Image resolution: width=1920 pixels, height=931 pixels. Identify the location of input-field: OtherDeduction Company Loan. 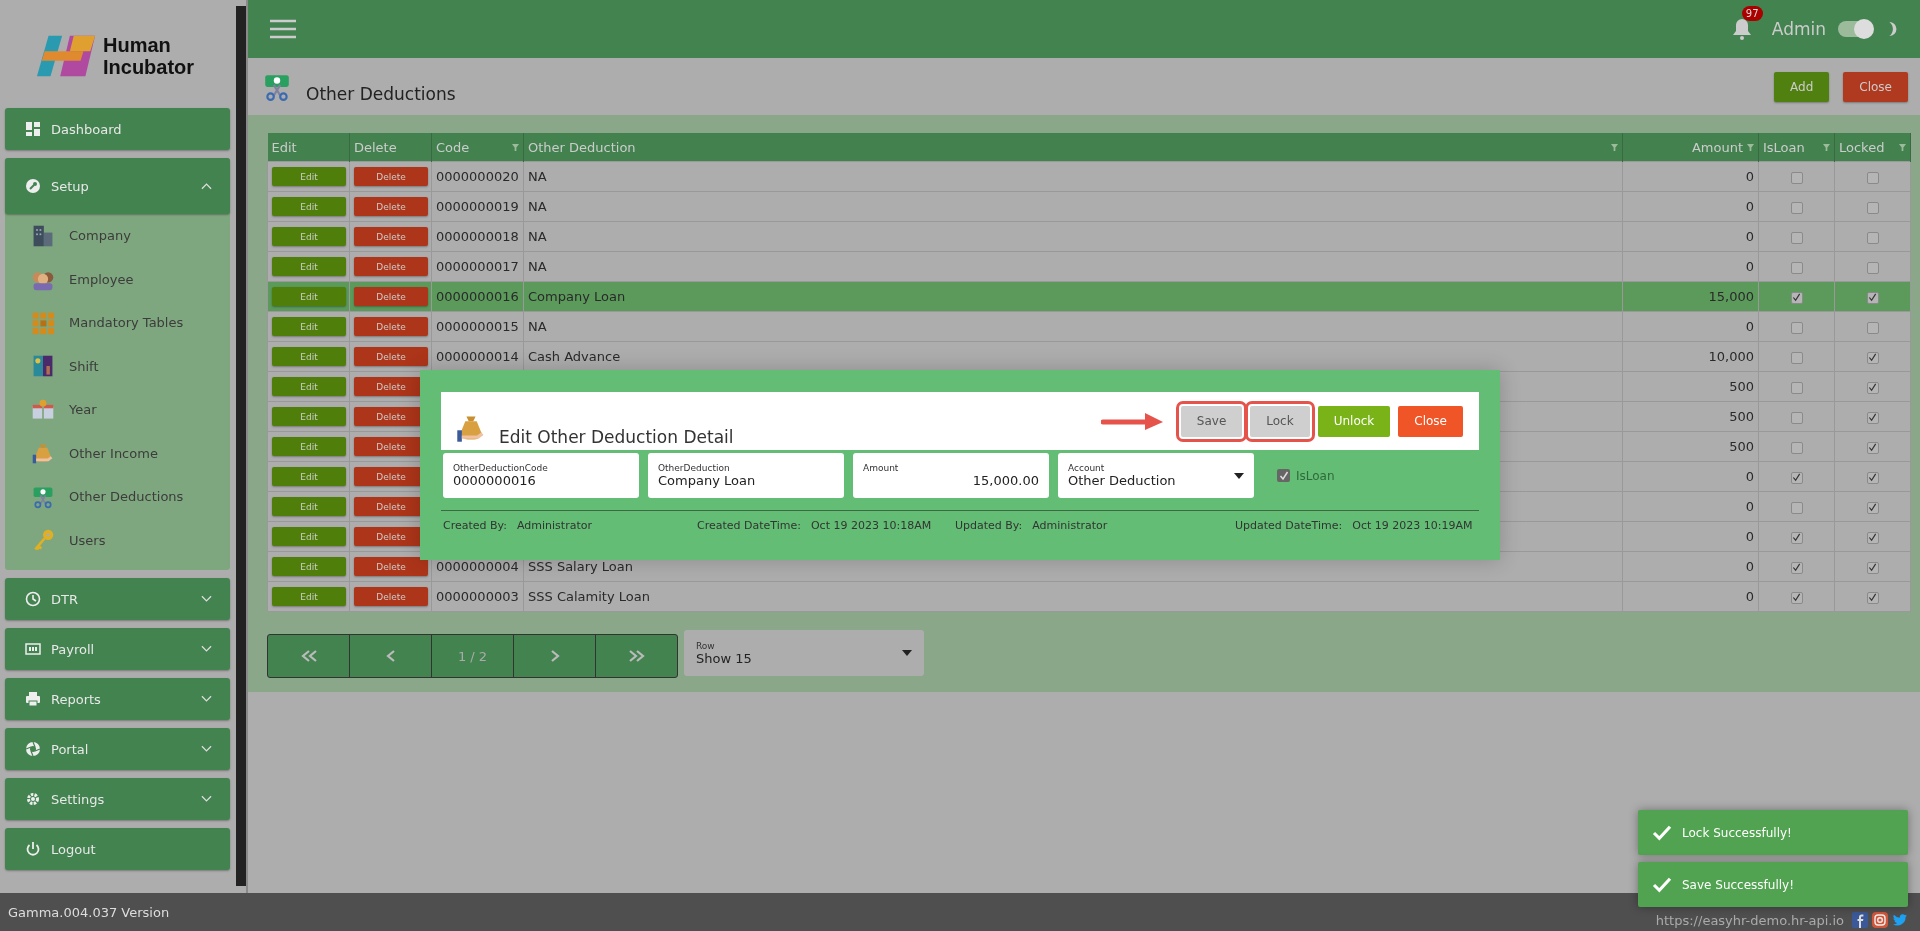
(746, 475).